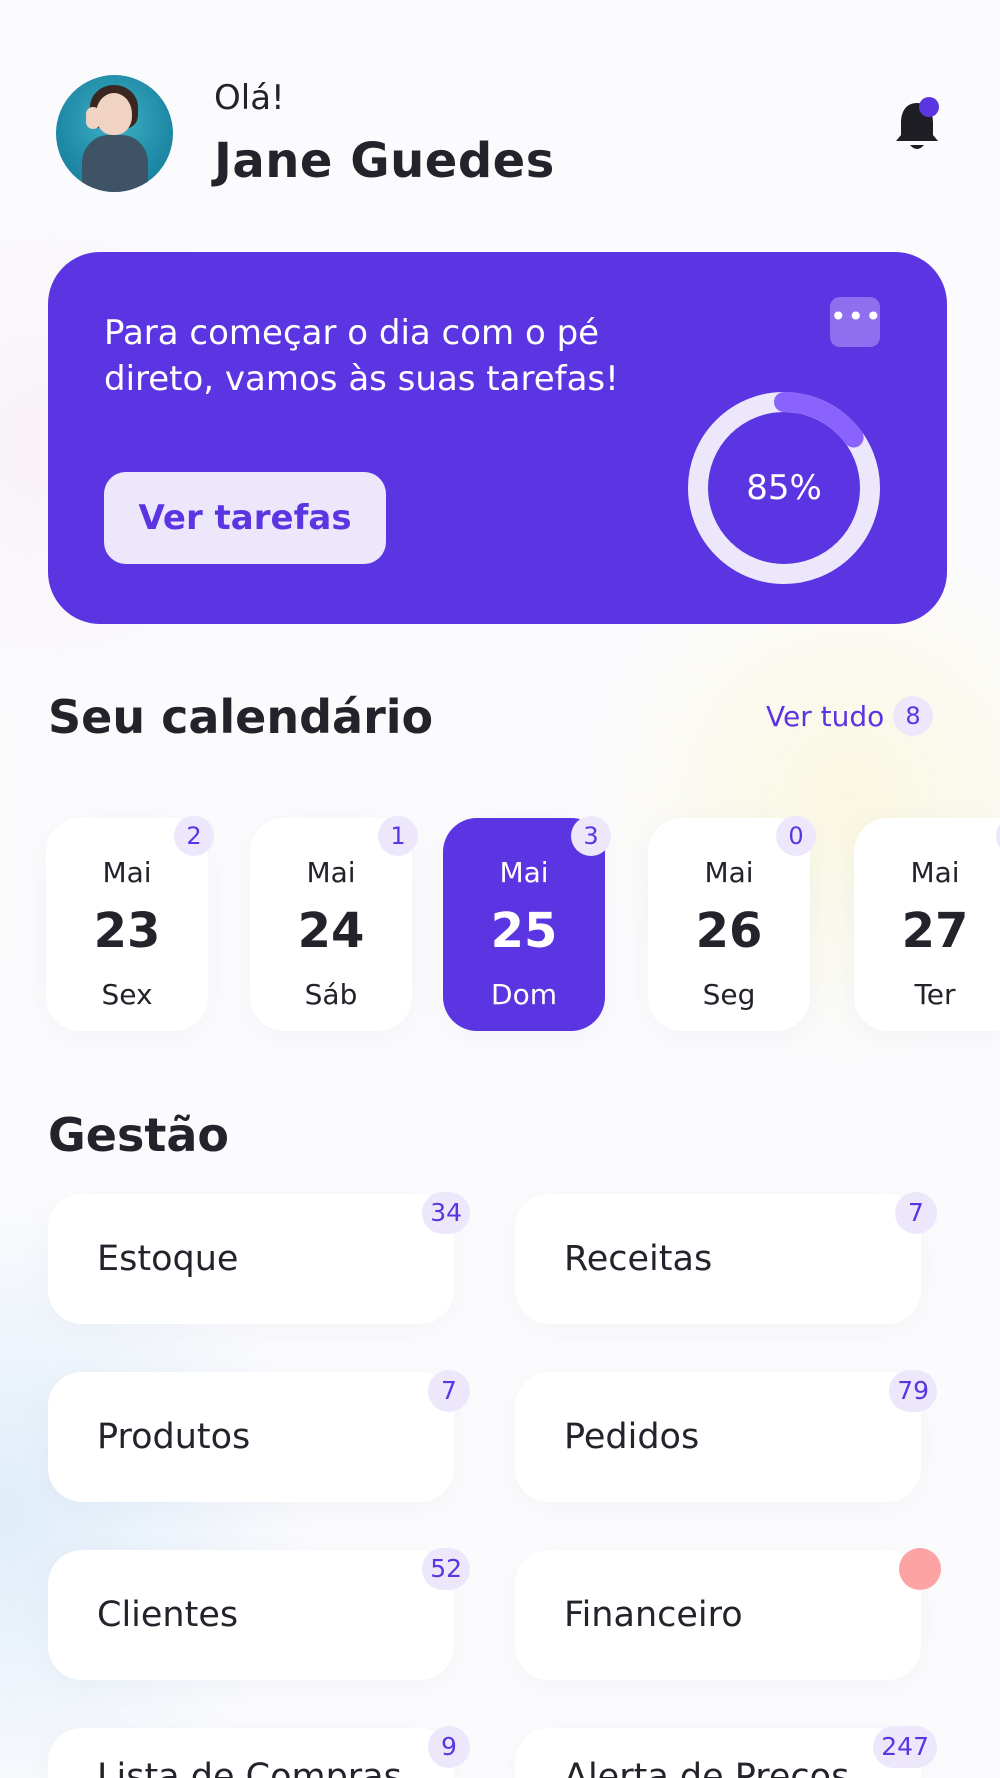 This screenshot has width=1000, height=1778. Describe the element at coordinates (115, 163) in the screenshot. I see `avatar-body` at that location.